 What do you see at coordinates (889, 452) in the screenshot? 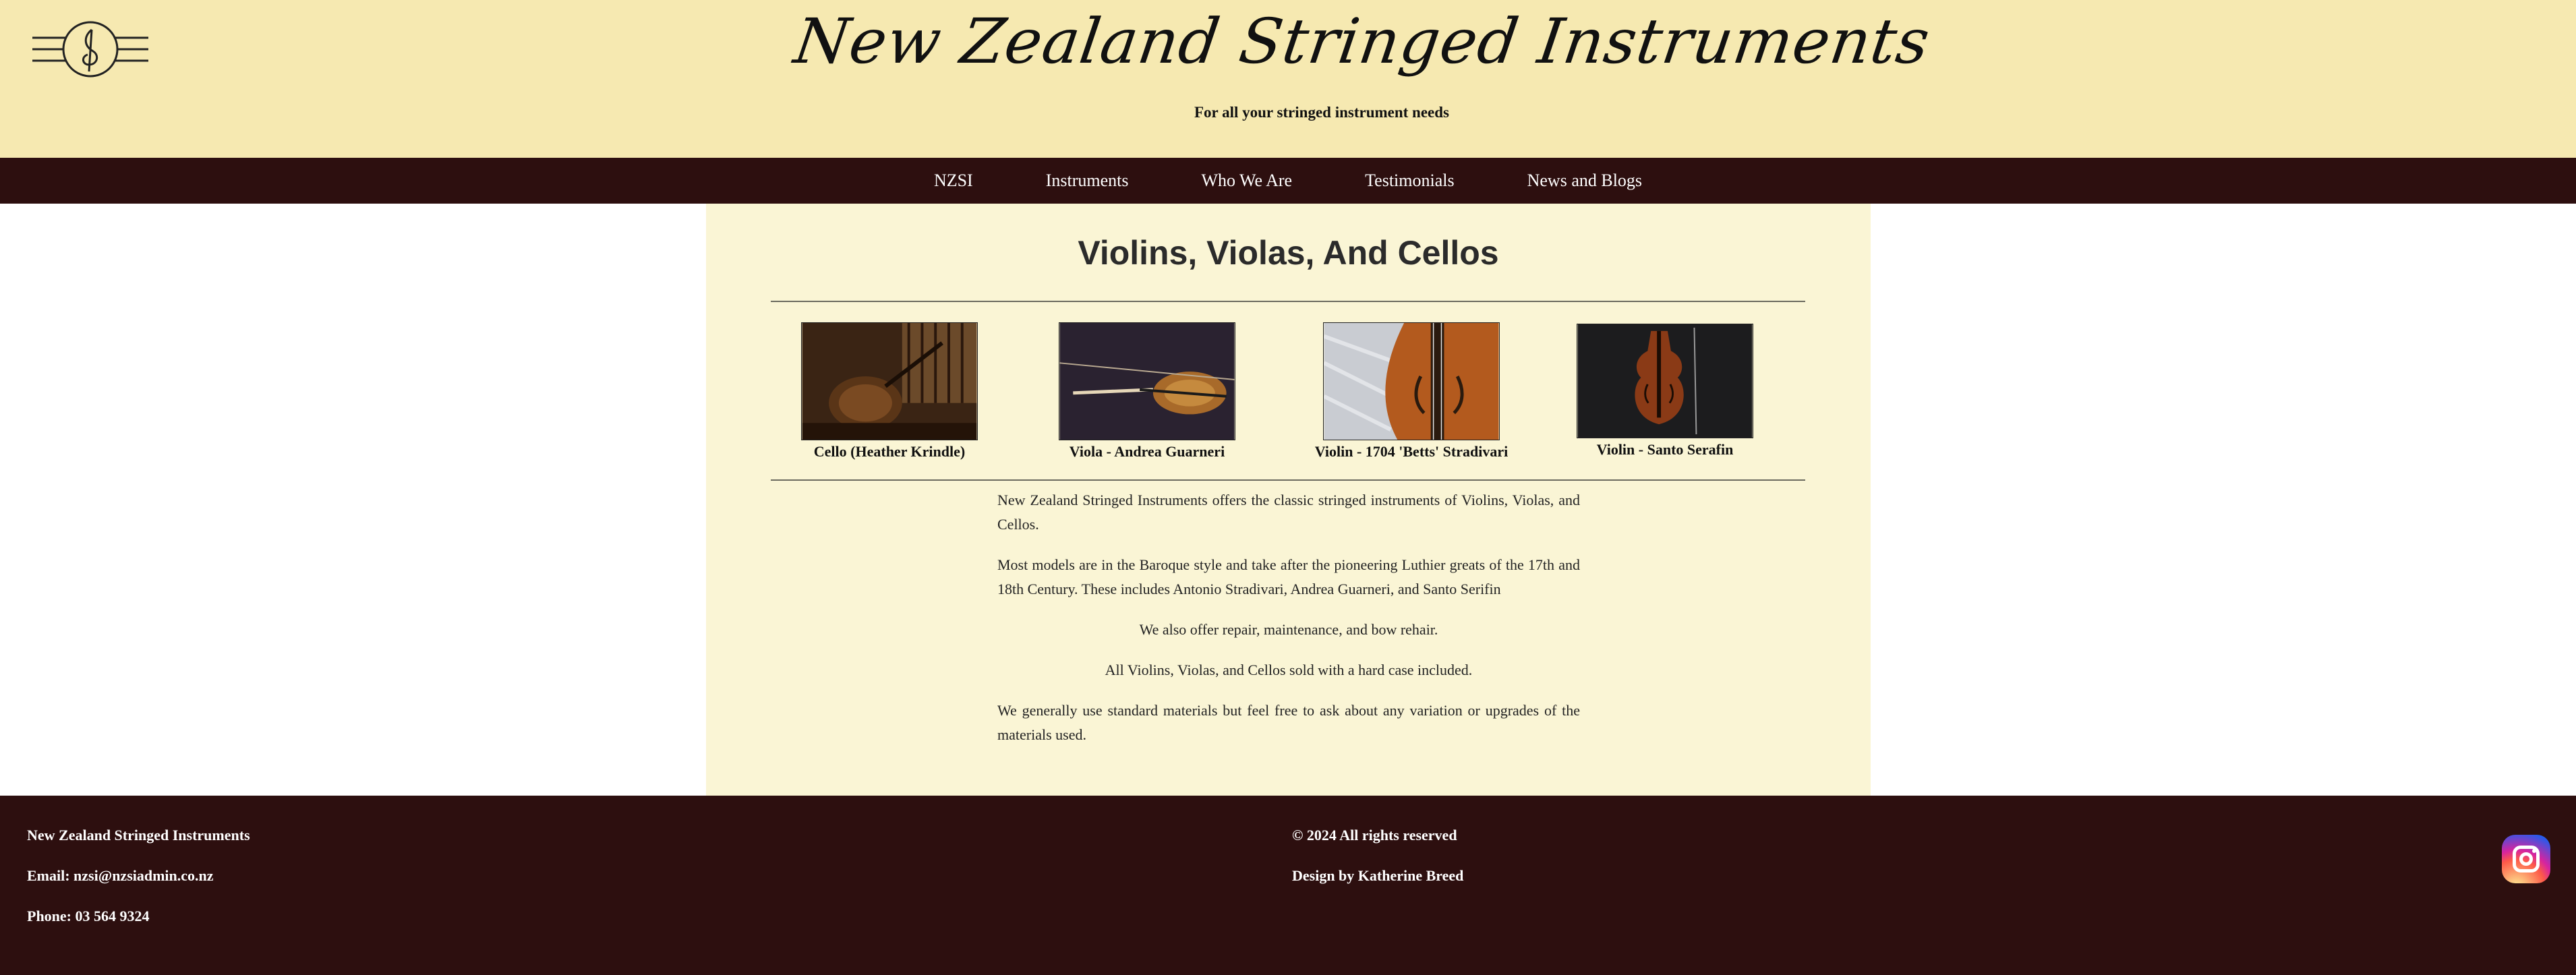
I see `gallery-caption: Cello (Heather Krindle)` at bounding box center [889, 452].